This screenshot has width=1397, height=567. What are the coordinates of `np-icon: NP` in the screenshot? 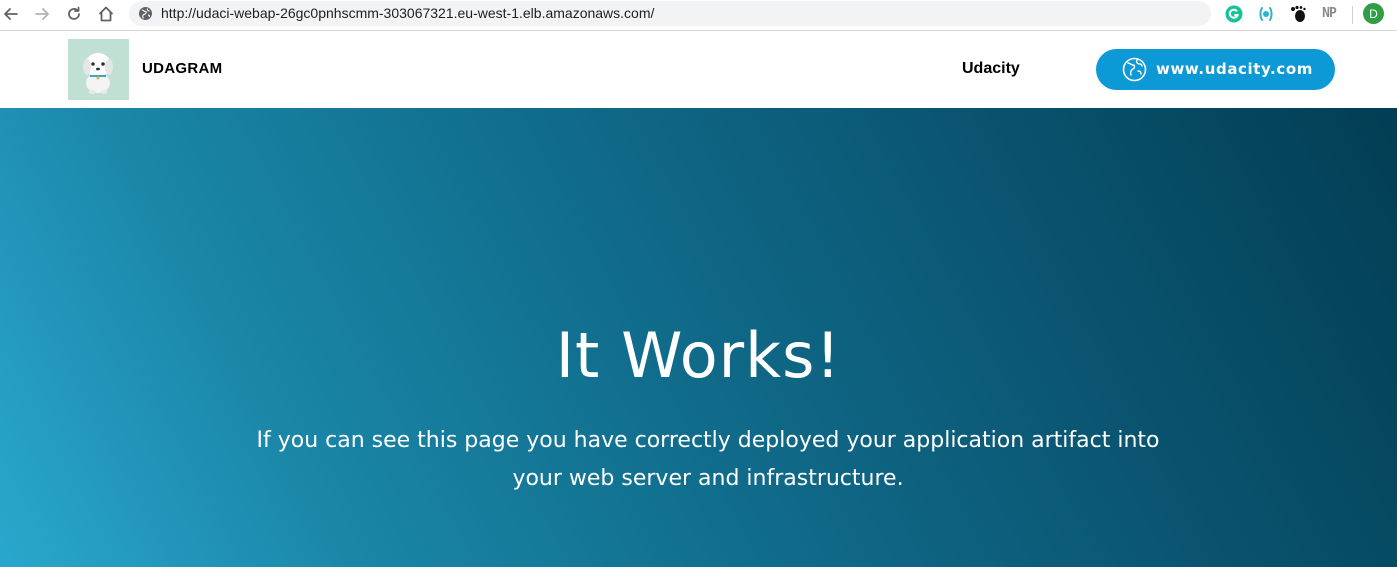 It's located at (1329, 13).